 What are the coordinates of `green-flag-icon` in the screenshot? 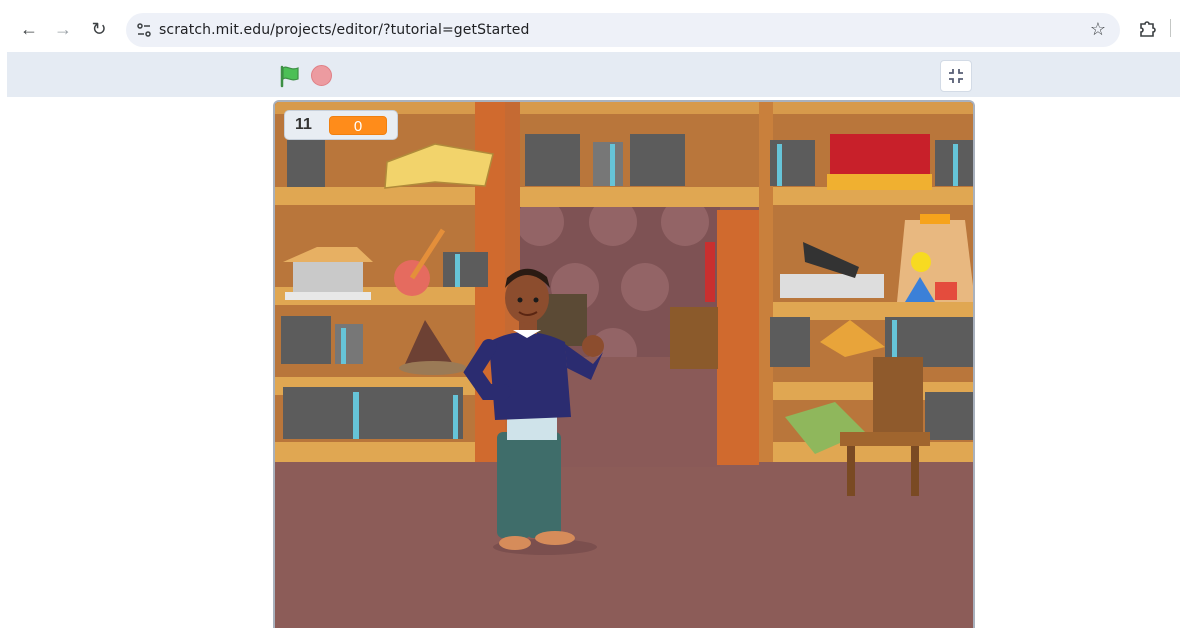 It's located at (290, 76).